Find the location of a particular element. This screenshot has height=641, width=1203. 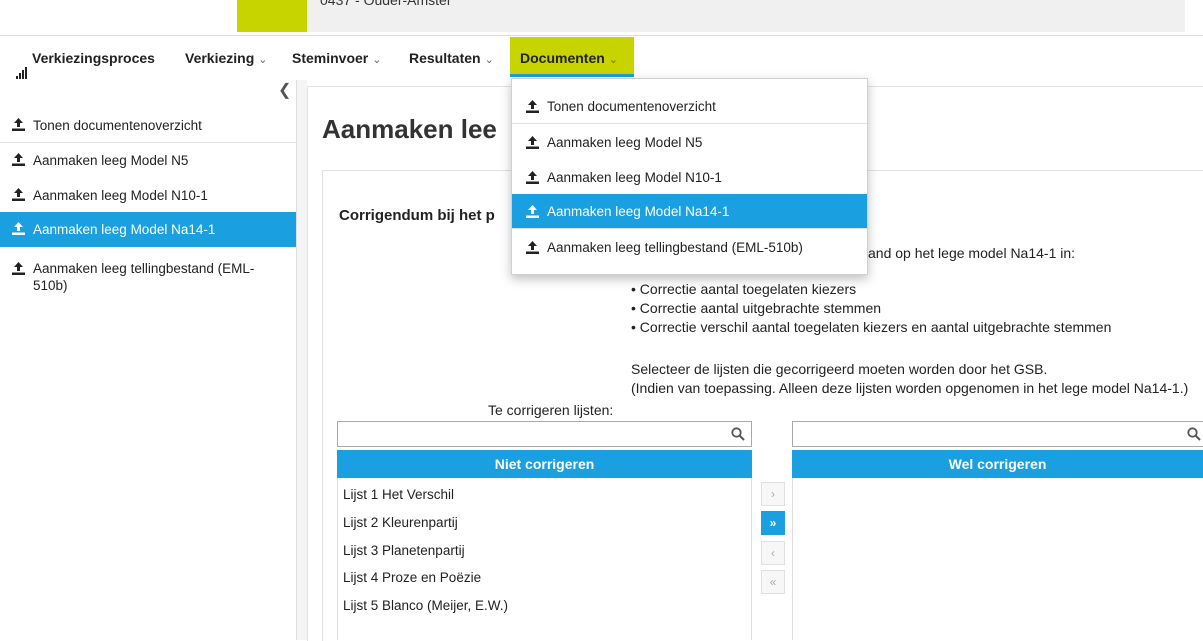

dropdown-item-model-n10-1: Aanmaken leeg Model N10-1 is located at coordinates (689, 177).